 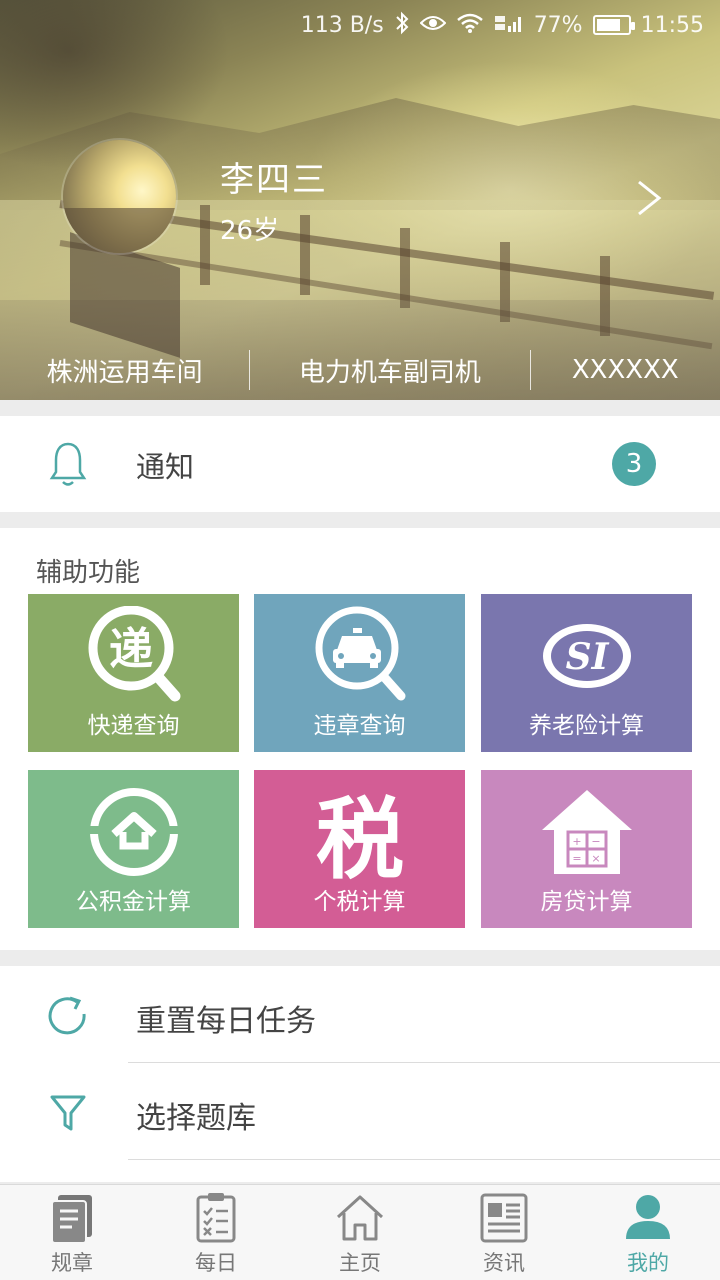 What do you see at coordinates (360, 1218) in the screenshot?
I see `home-icon` at bounding box center [360, 1218].